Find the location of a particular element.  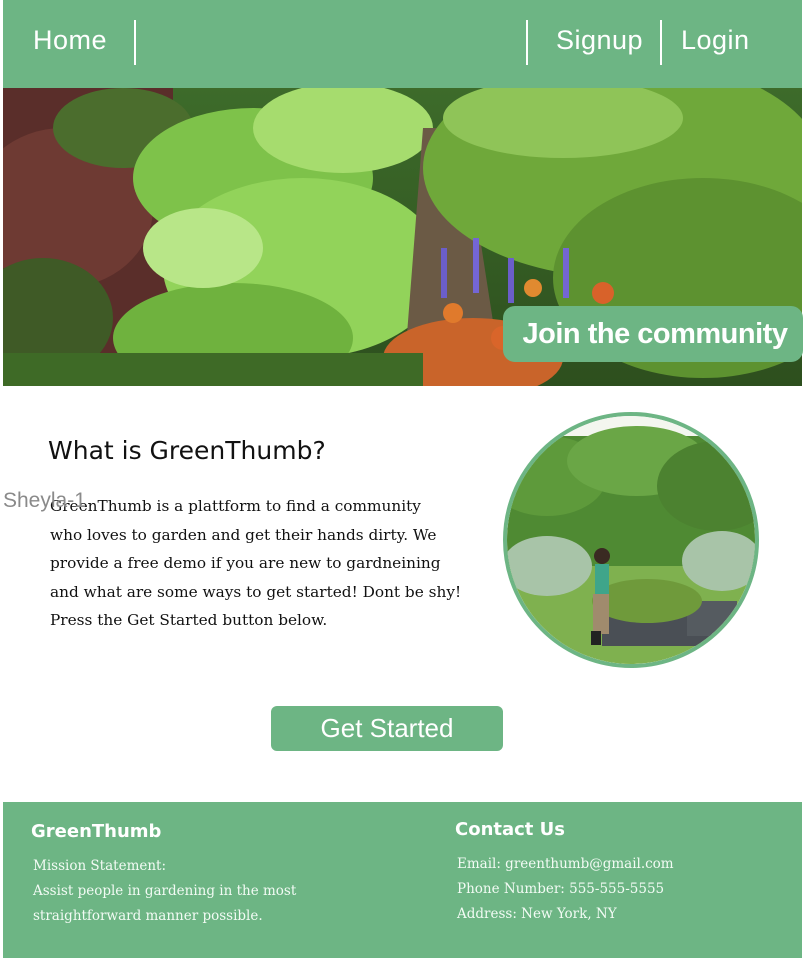

footer-brand: GreenThumb is located at coordinates (96, 831).